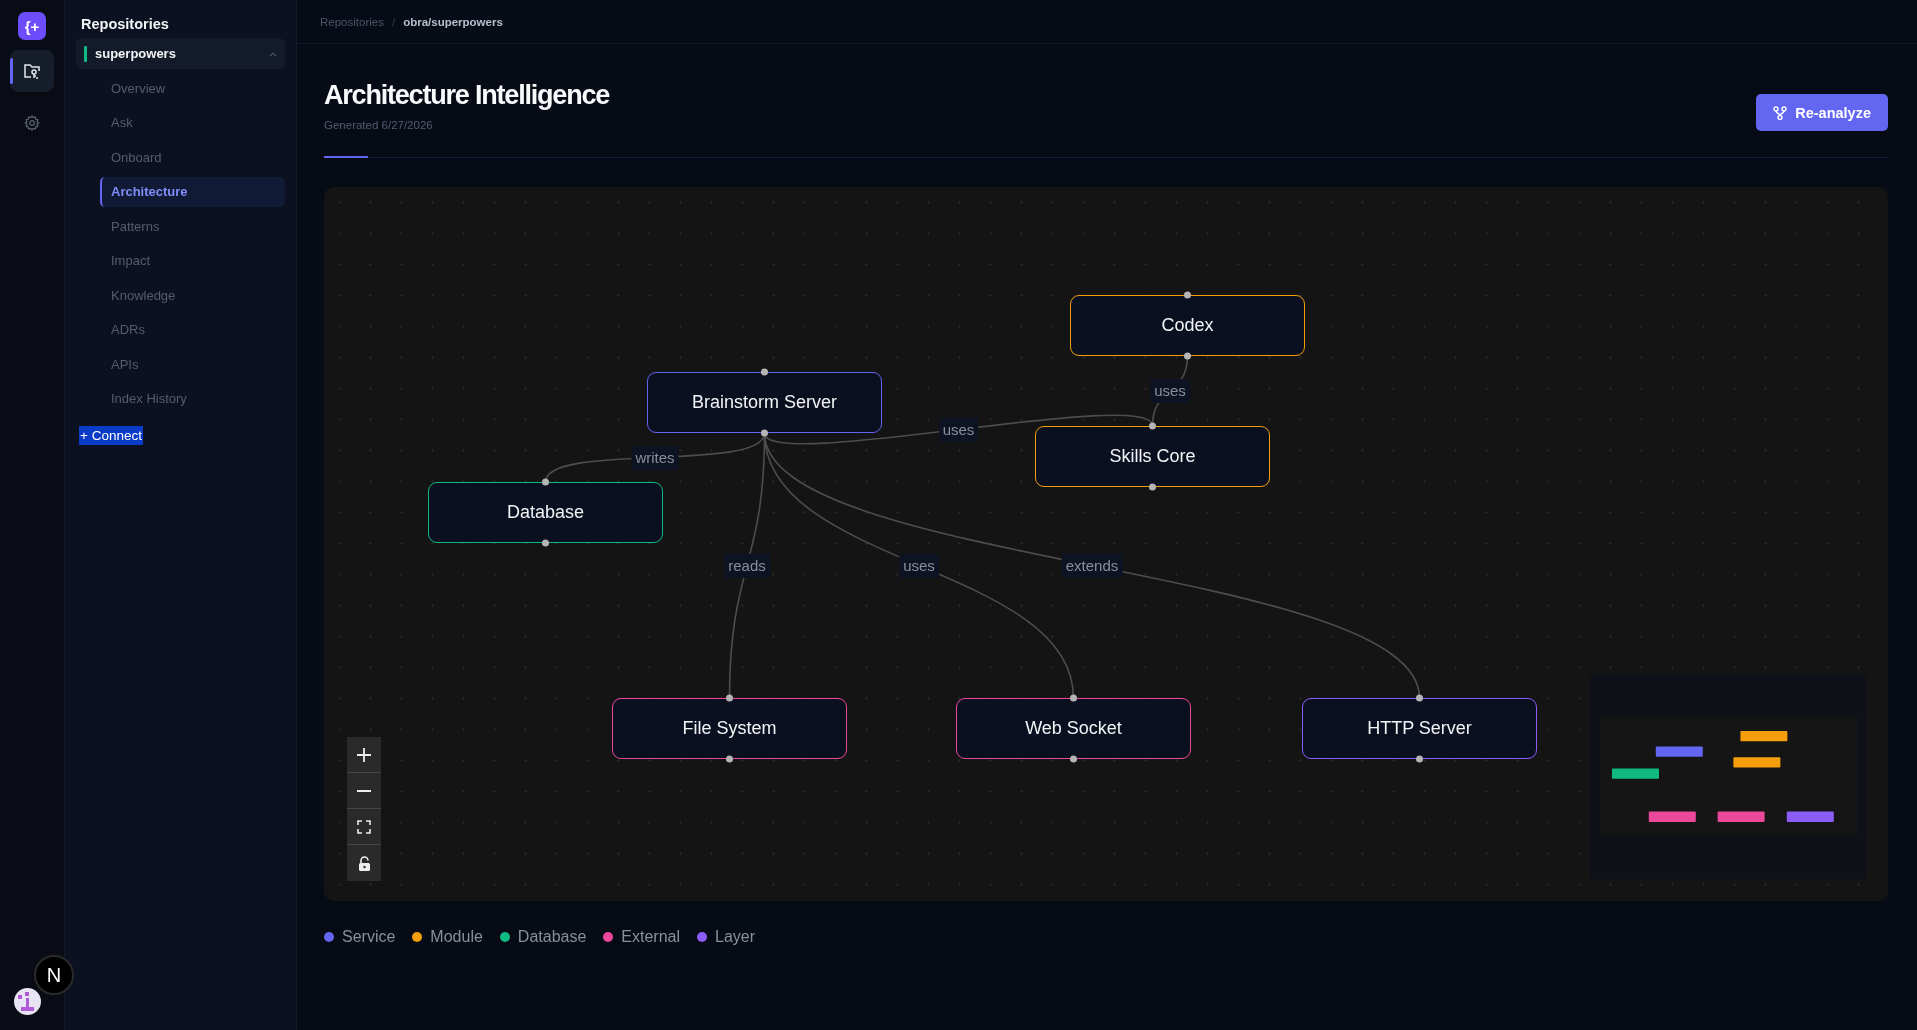 This screenshot has height=1030, width=1917. I want to click on generated-date: Generated 6/27/2026, so click(379, 125).